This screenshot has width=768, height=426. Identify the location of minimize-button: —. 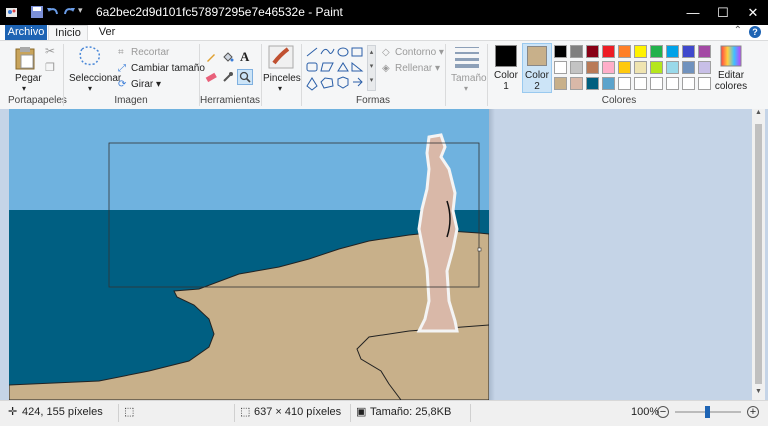
(693, 12).